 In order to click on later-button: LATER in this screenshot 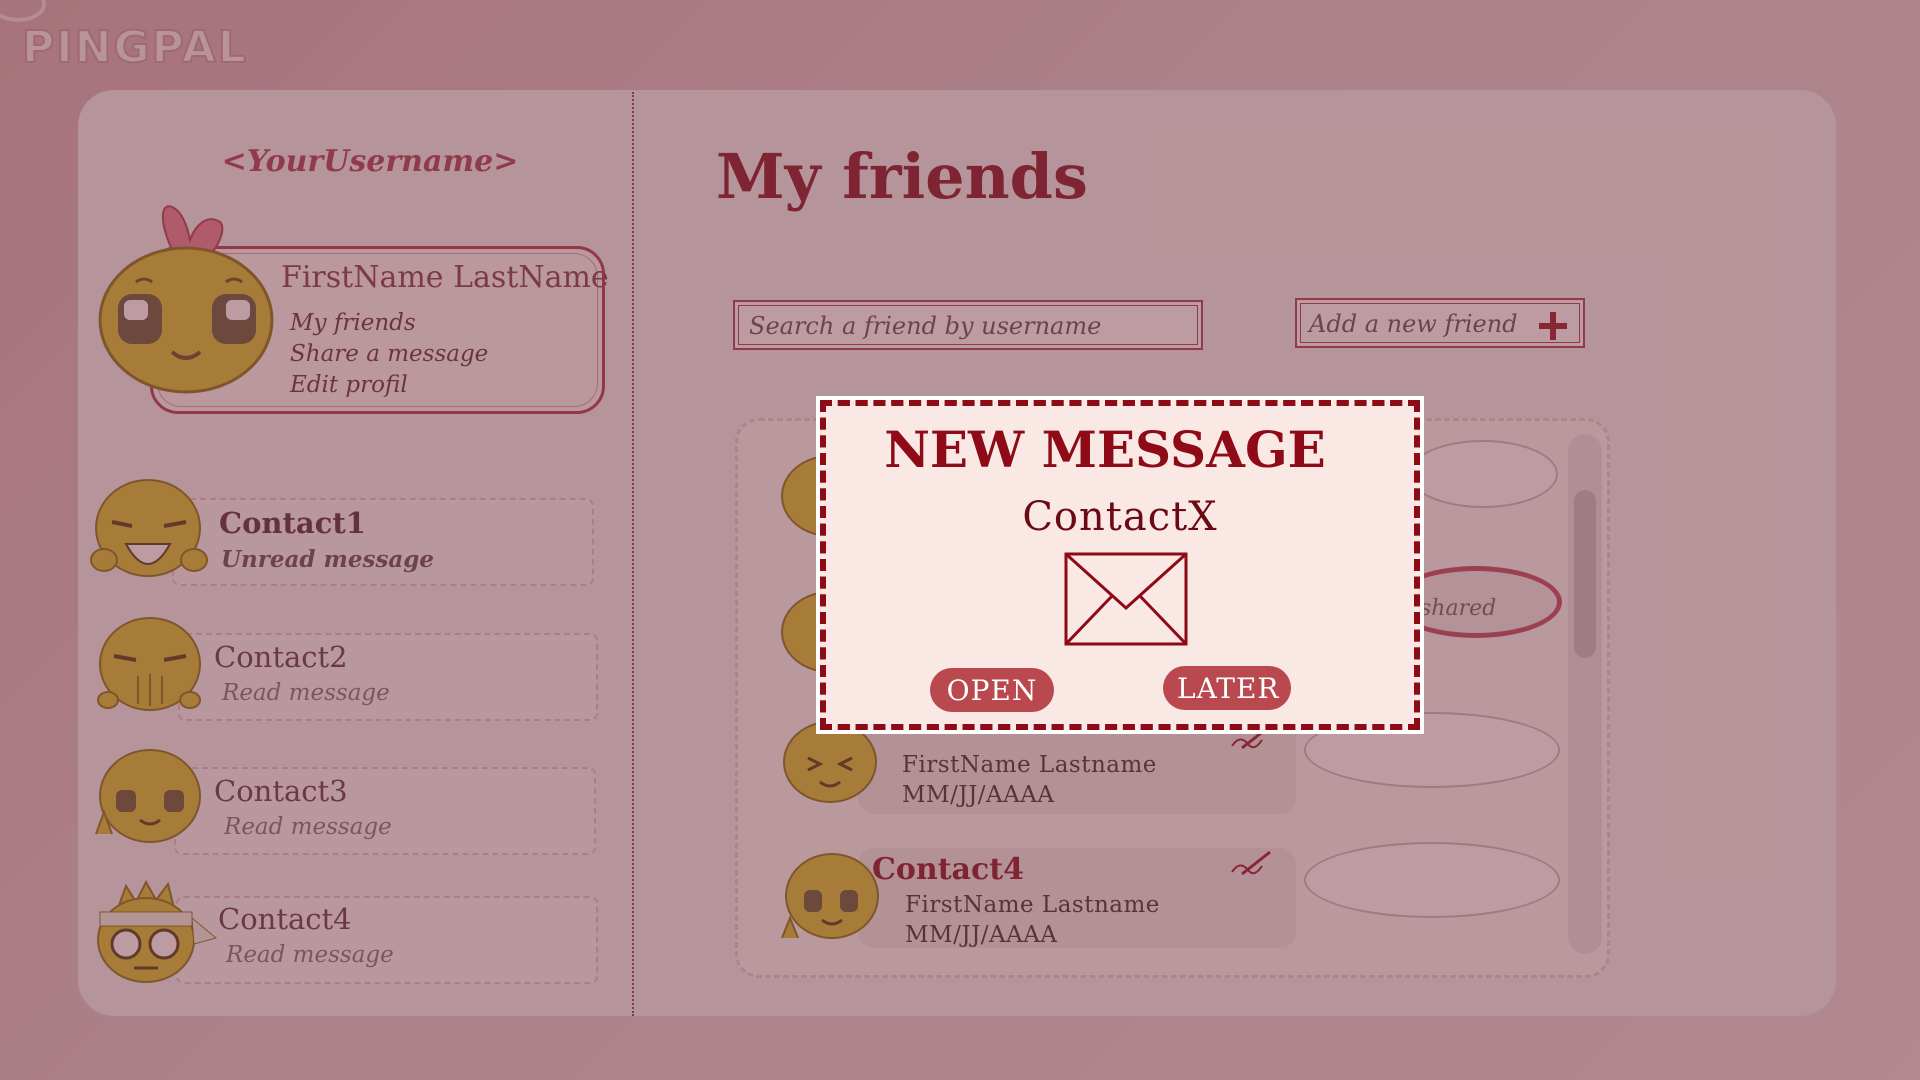, I will do `click(1227, 688)`.